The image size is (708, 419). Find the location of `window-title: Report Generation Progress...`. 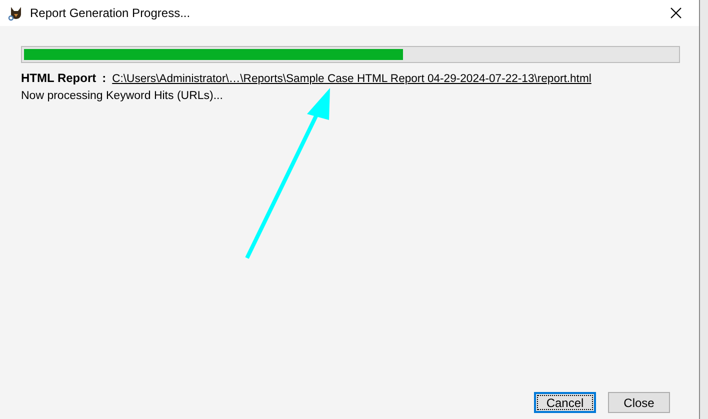

window-title: Report Generation Progress... is located at coordinates (111, 13).